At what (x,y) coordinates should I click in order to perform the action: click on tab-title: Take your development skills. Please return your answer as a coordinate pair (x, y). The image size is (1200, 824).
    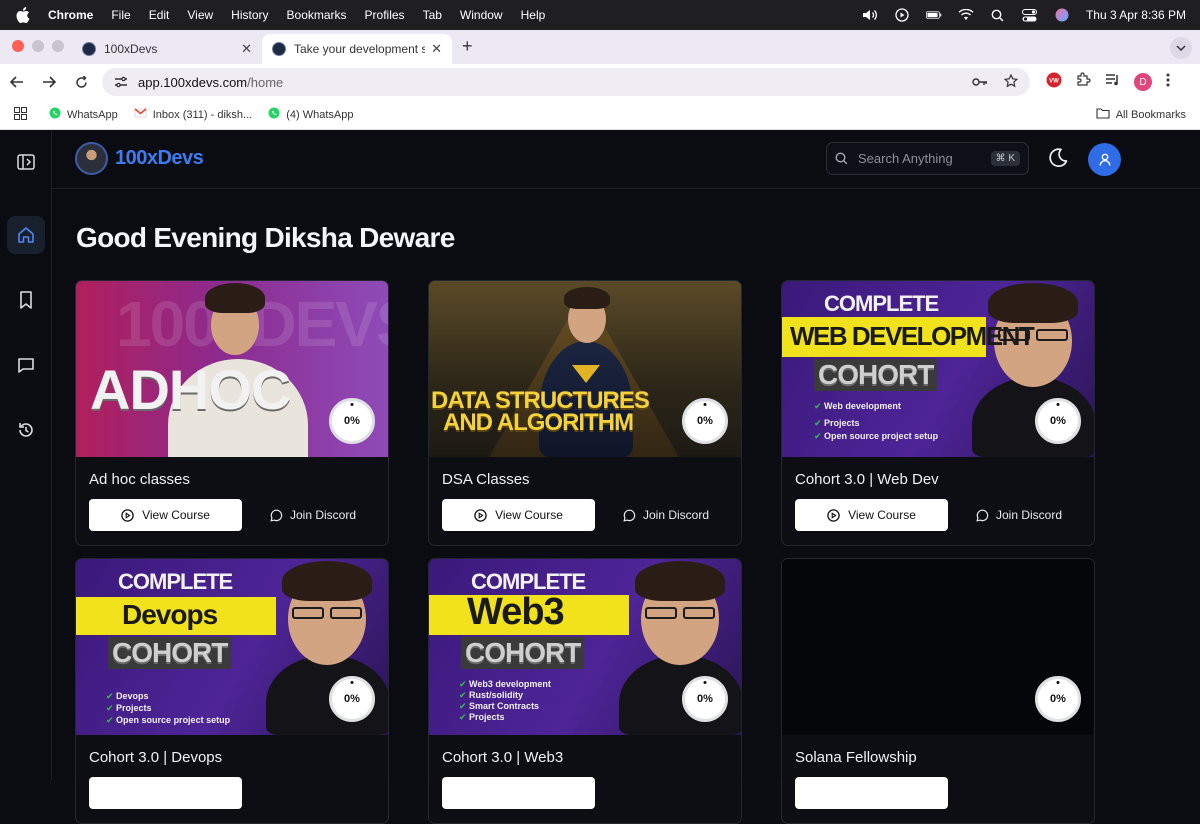
    Looking at the image, I should click on (360, 49).